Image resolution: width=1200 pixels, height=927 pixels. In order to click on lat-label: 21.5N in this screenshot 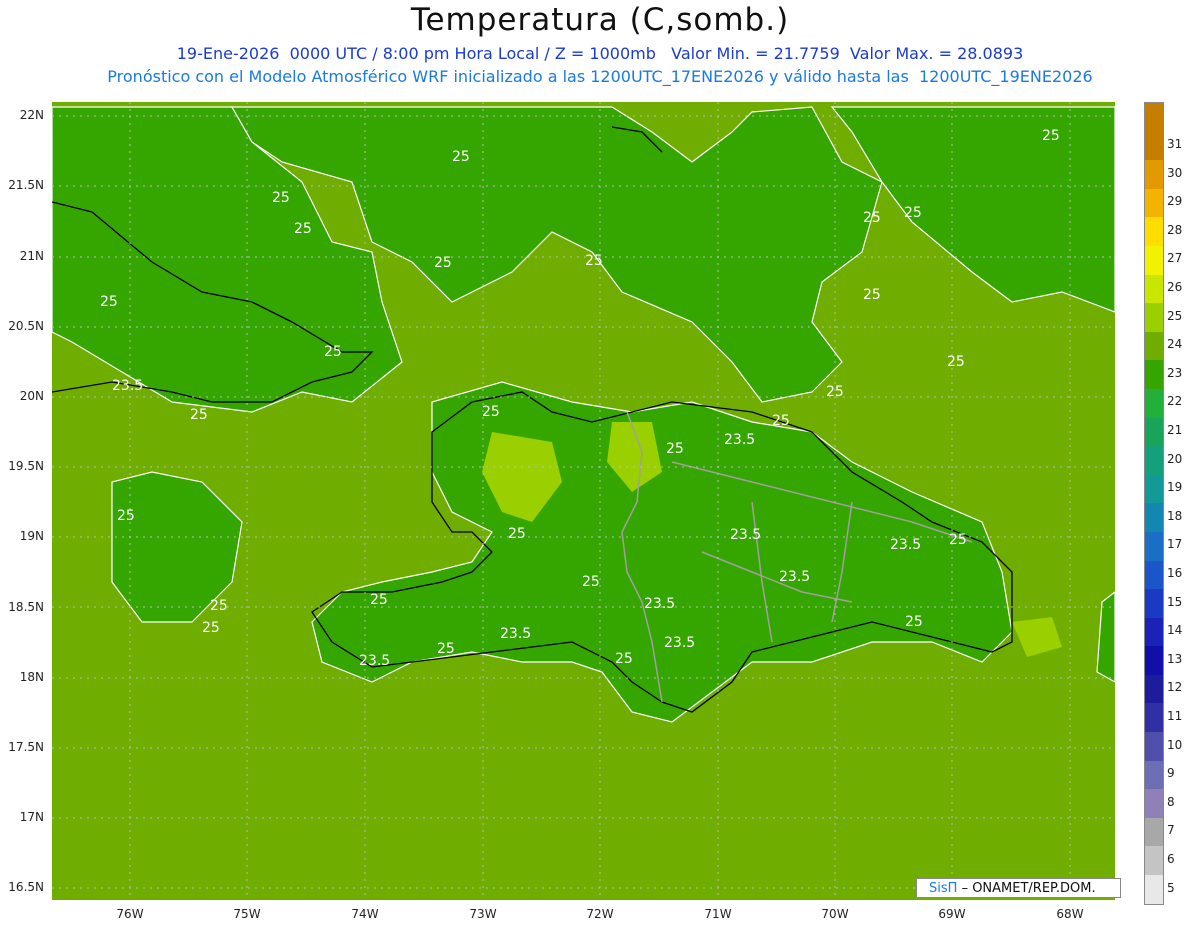, I will do `click(26, 185)`.